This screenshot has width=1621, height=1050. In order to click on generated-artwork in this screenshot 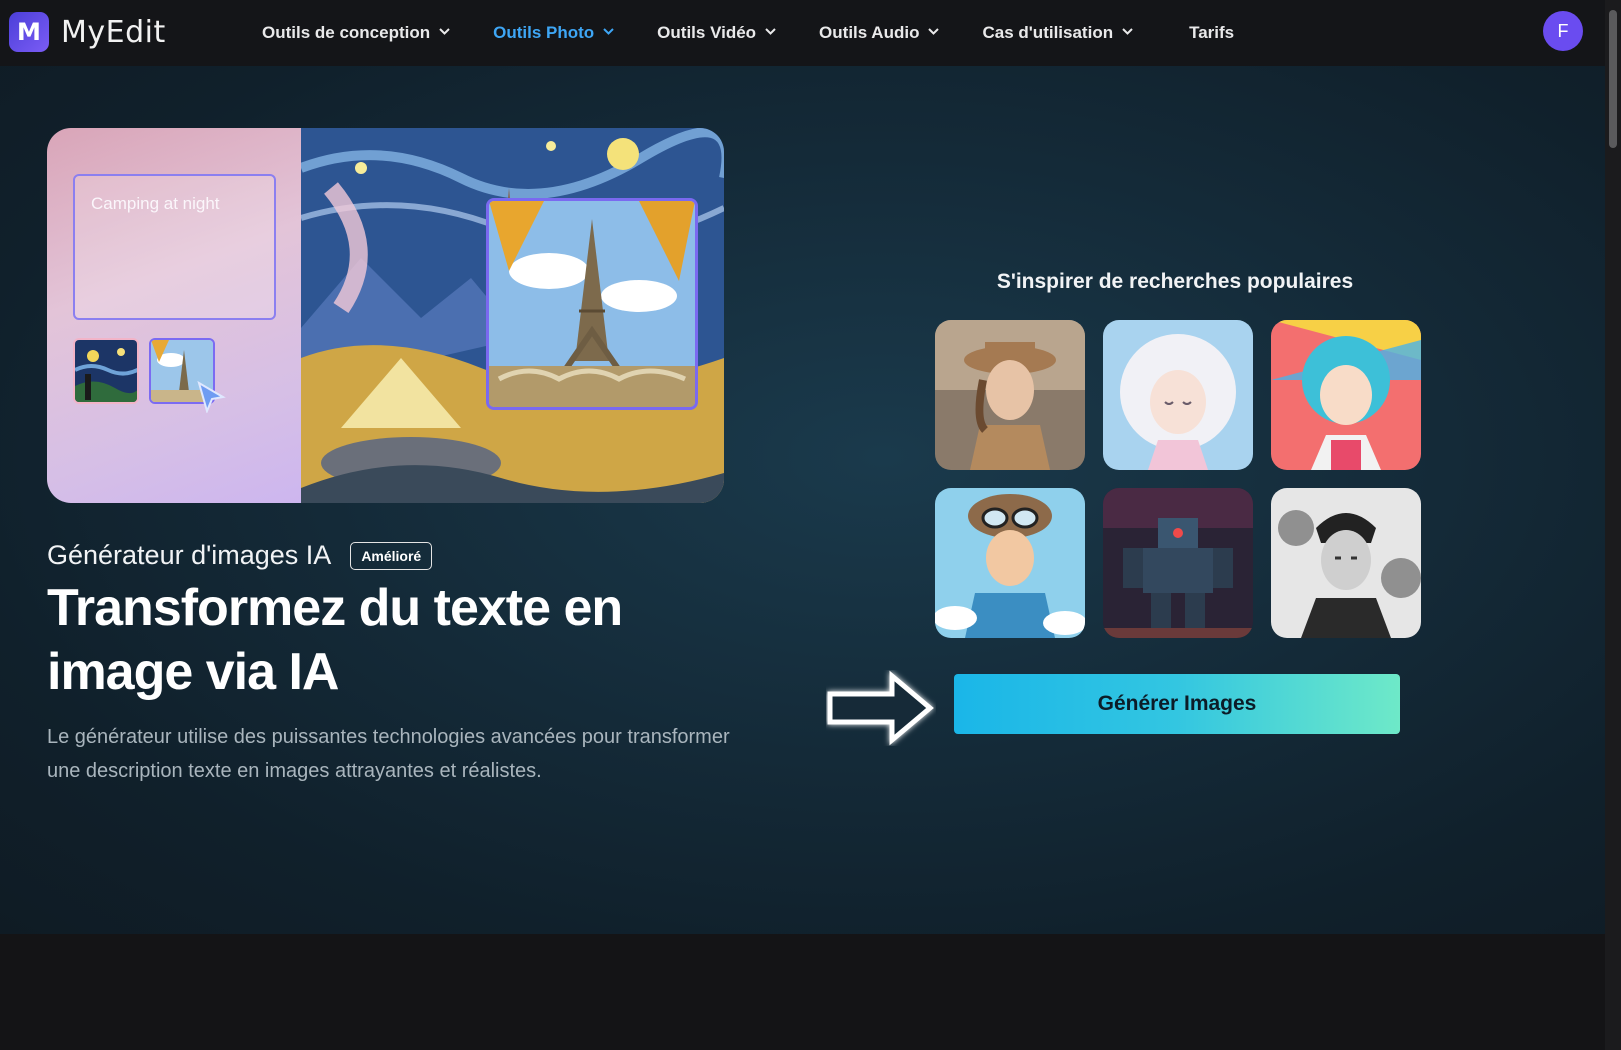, I will do `click(512, 315)`.